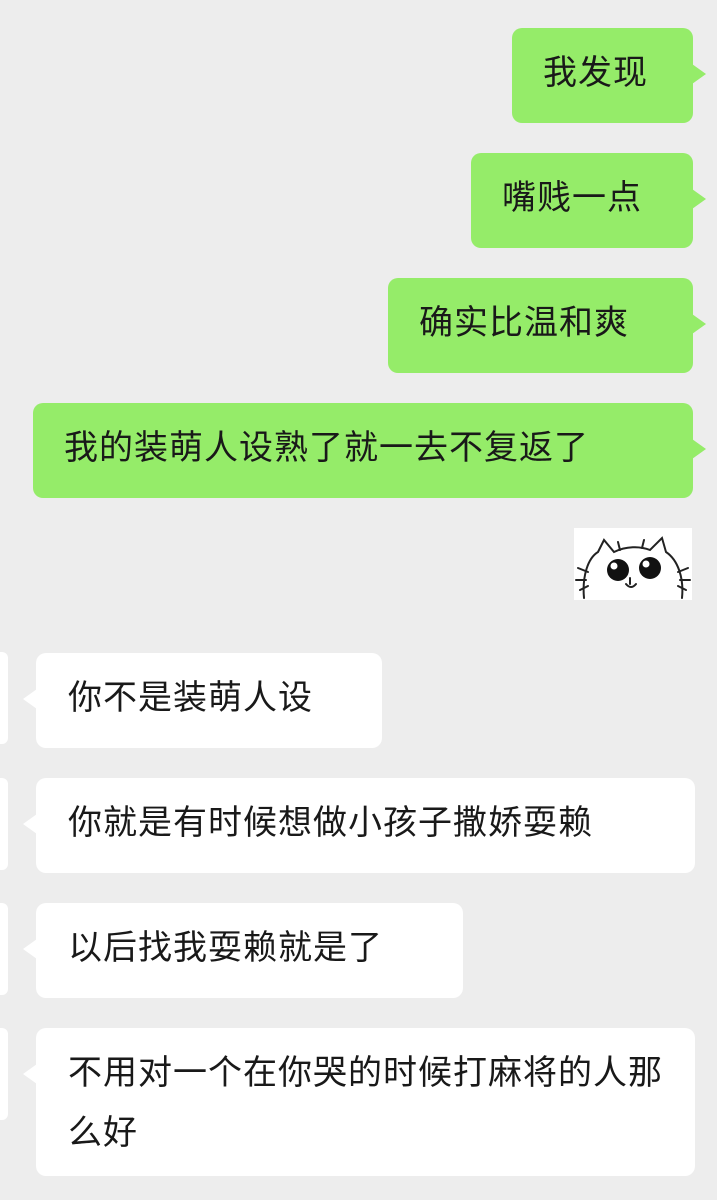  What do you see at coordinates (524, 323) in the screenshot?
I see `message-text: 确实比温和爽` at bounding box center [524, 323].